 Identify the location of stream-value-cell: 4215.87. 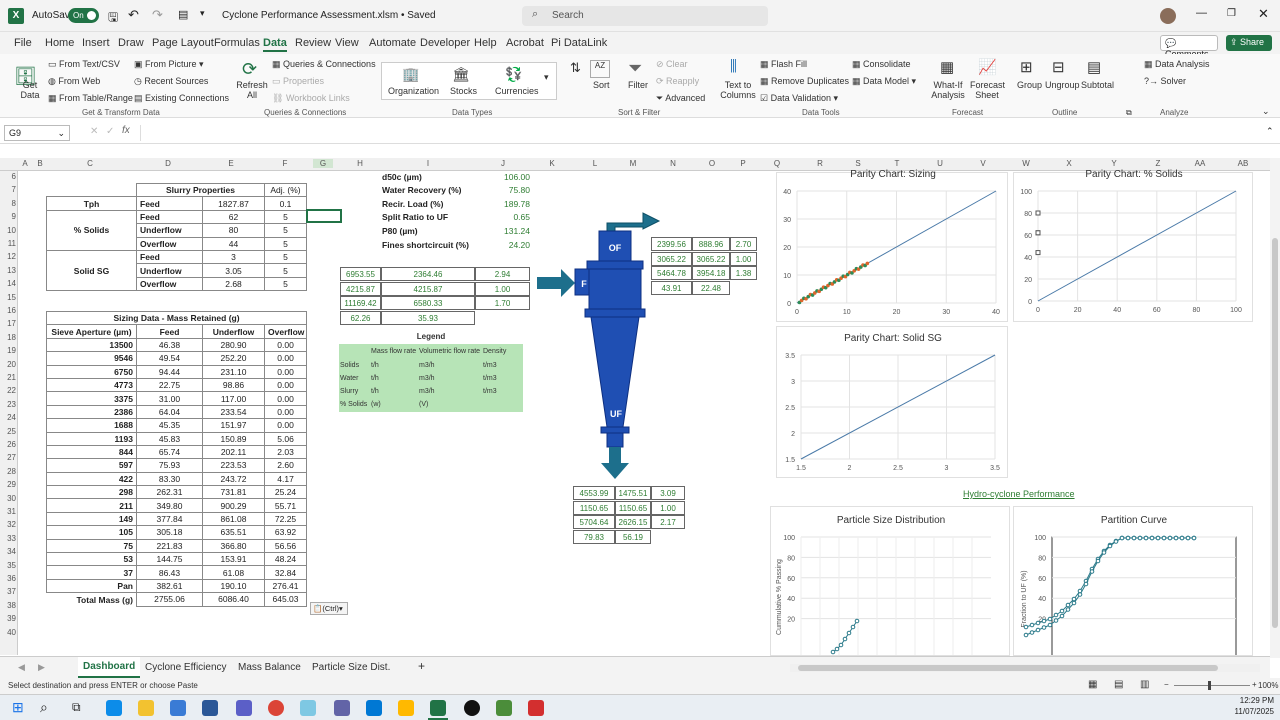
(360, 288).